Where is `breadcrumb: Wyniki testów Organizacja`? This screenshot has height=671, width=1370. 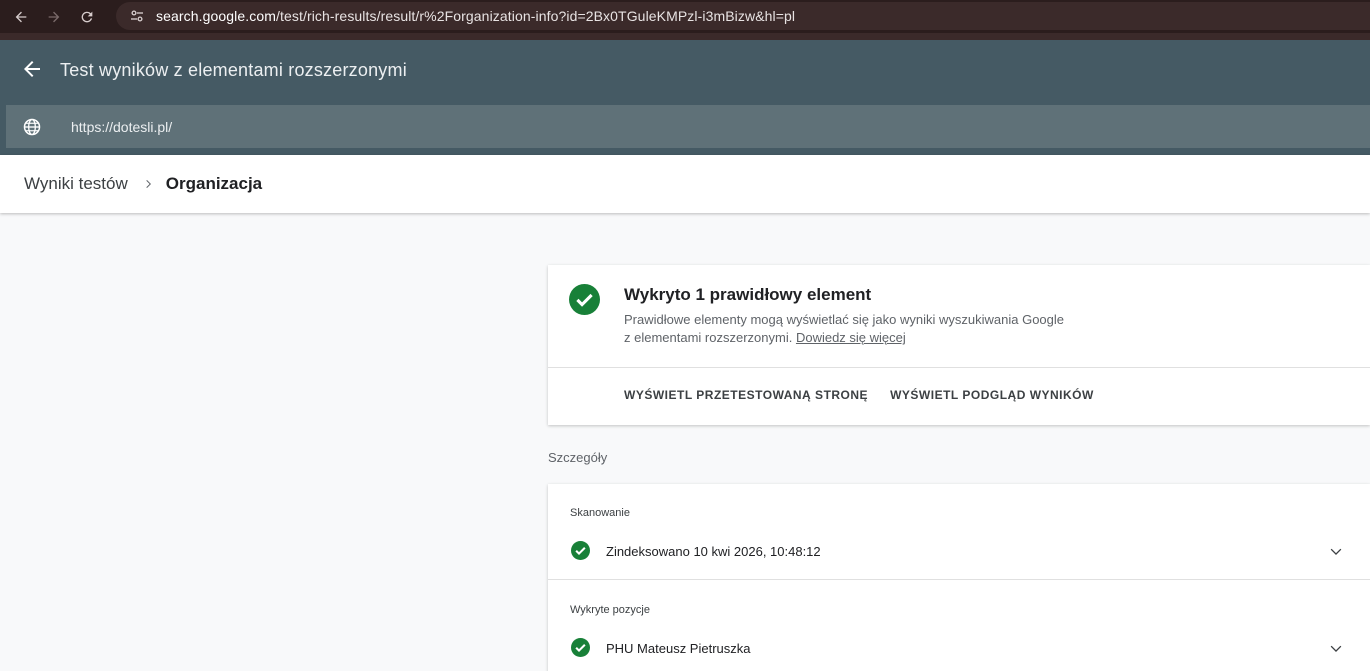 breadcrumb: Wyniki testów Organizacja is located at coordinates (685, 184).